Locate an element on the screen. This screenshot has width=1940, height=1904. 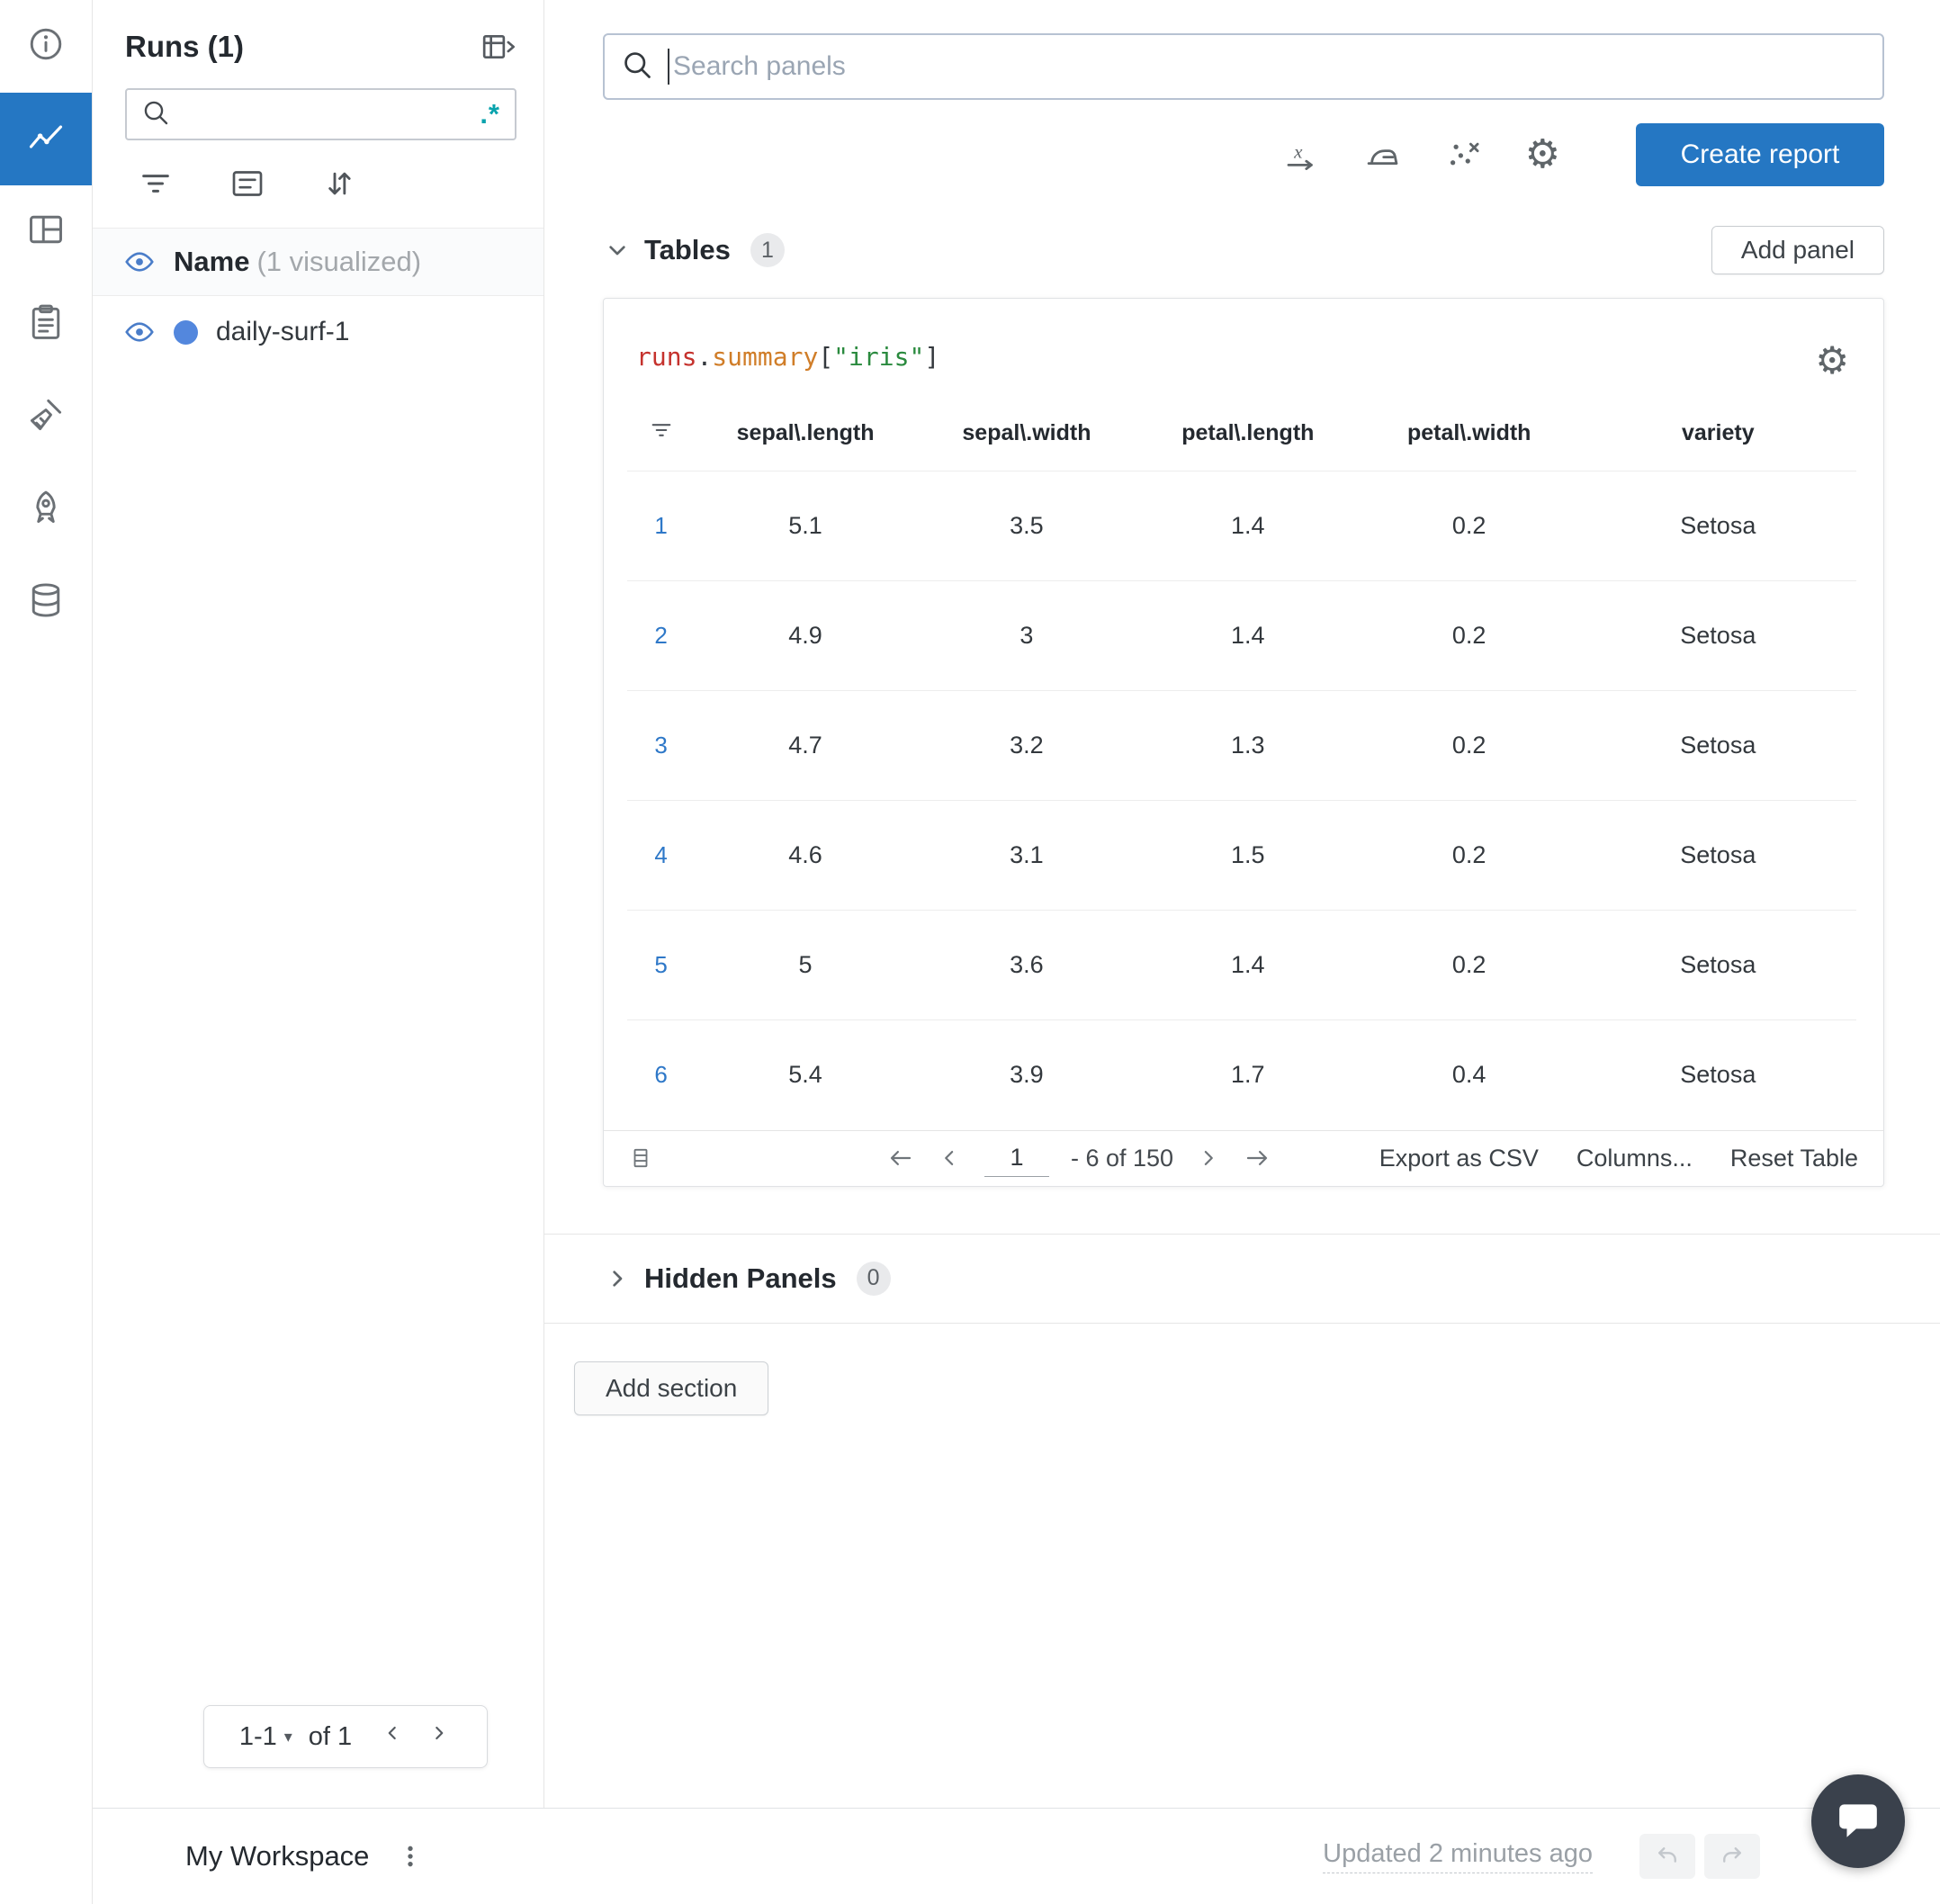
kebab-menu-icon is located at coordinates (411, 1857).